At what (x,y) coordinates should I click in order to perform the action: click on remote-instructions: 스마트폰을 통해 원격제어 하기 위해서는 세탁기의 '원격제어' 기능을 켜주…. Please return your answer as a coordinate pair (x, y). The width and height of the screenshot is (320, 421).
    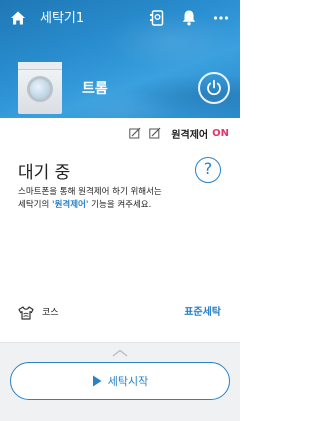
    Looking at the image, I should click on (103, 199).